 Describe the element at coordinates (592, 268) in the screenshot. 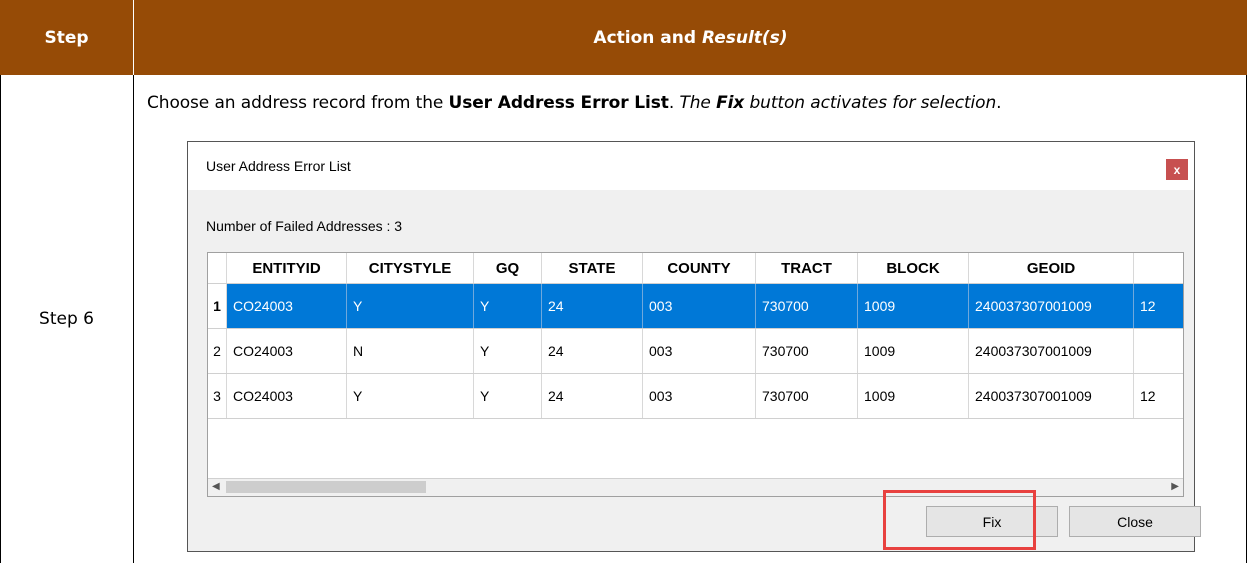

I see `column-header-state: STATE` at that location.